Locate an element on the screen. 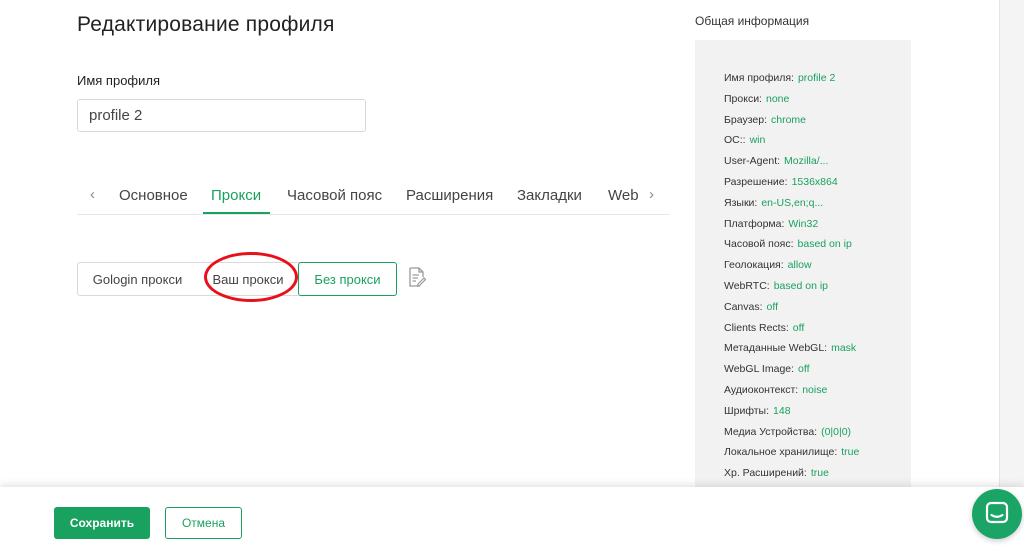  tab-timezone: Часовой пояс is located at coordinates (334, 195).